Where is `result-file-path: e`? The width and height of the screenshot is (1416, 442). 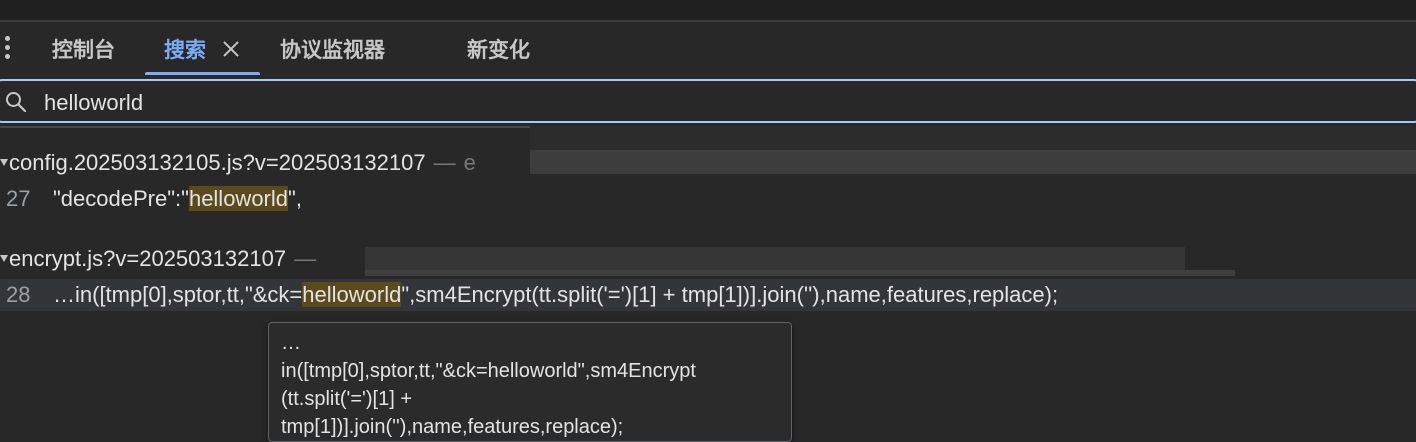 result-file-path: e is located at coordinates (469, 162).